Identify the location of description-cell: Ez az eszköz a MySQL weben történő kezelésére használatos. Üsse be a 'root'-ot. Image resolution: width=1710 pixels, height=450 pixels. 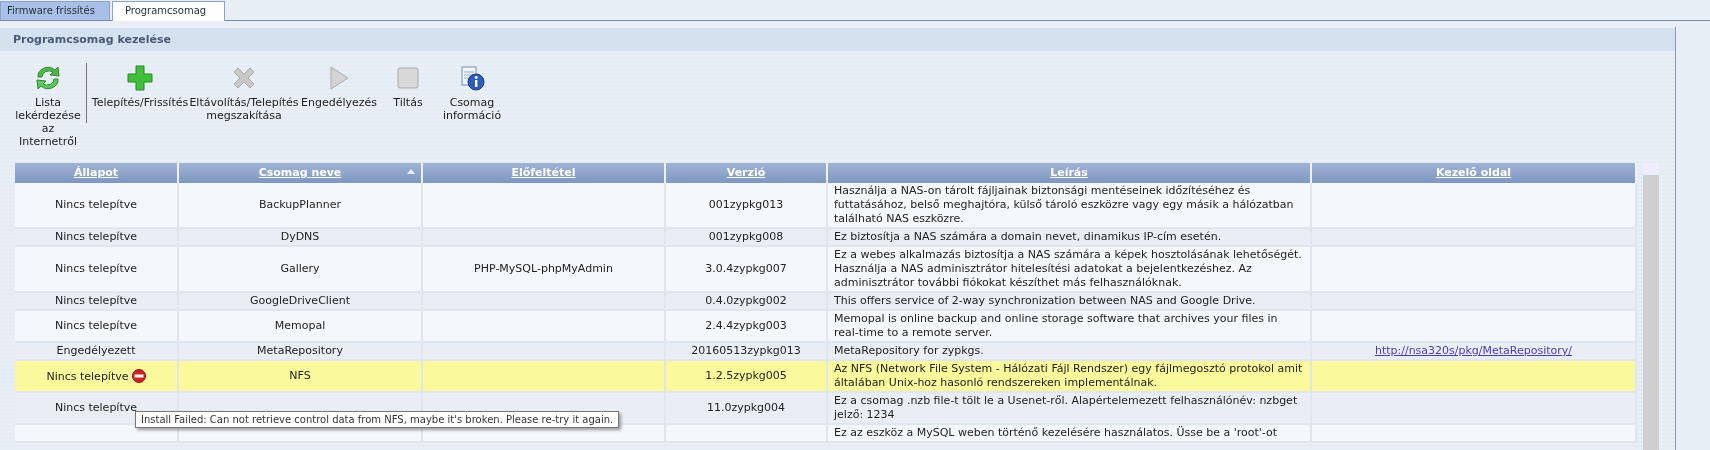
(1056, 432).